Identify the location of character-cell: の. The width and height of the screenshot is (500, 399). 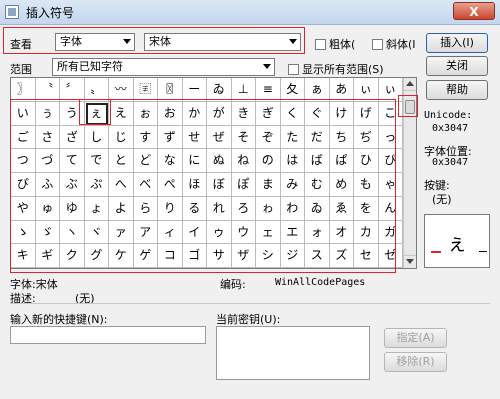
(268, 161).